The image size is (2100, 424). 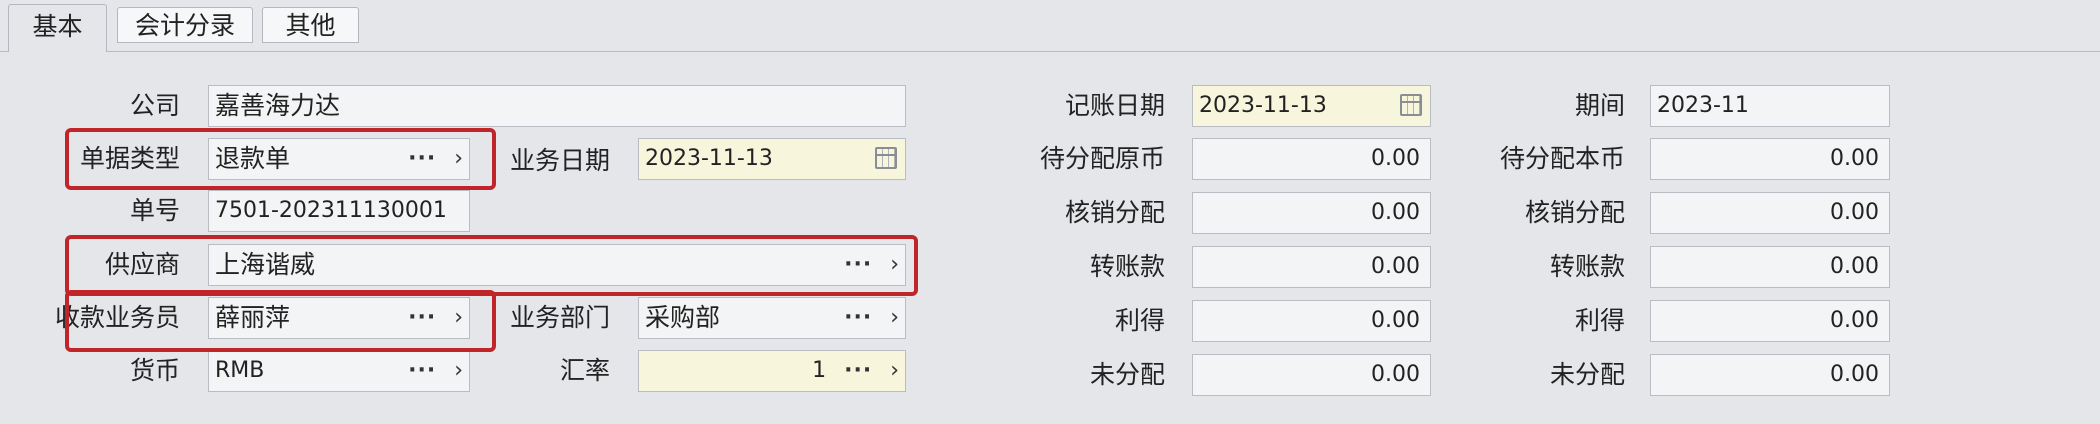 What do you see at coordinates (1854, 320) in the screenshot?
I see `gain-local-value: 0.00` at bounding box center [1854, 320].